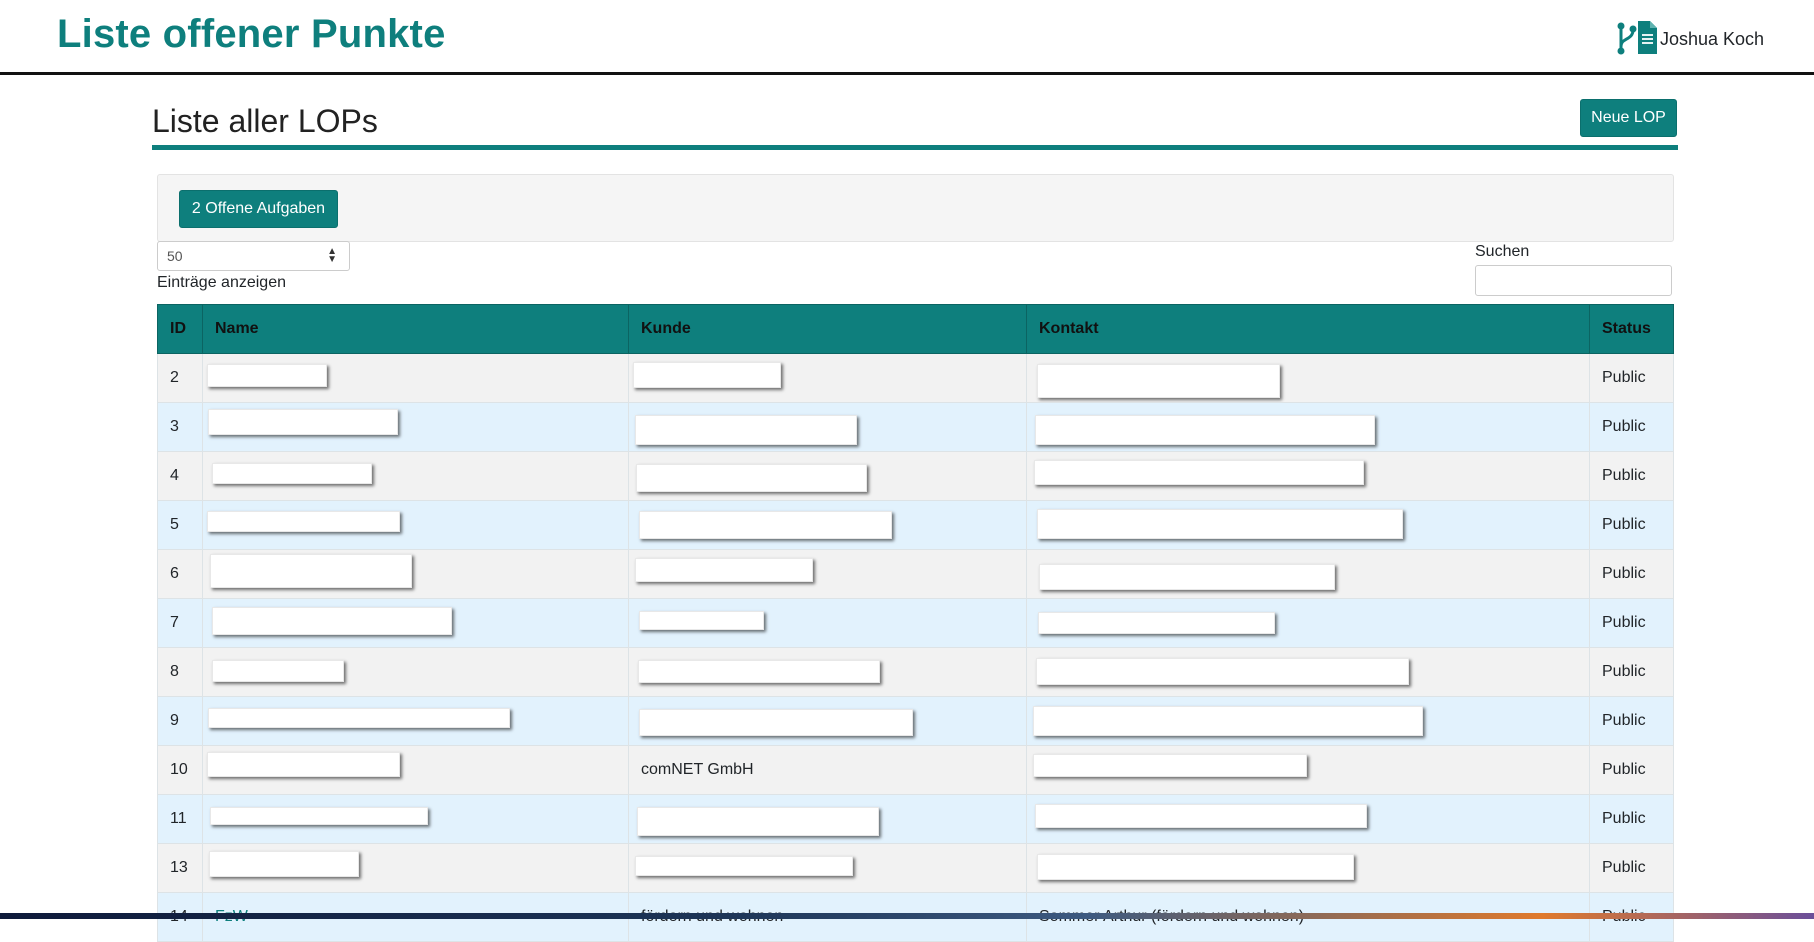  What do you see at coordinates (180, 378) in the screenshot?
I see `cell-id: 2` at bounding box center [180, 378].